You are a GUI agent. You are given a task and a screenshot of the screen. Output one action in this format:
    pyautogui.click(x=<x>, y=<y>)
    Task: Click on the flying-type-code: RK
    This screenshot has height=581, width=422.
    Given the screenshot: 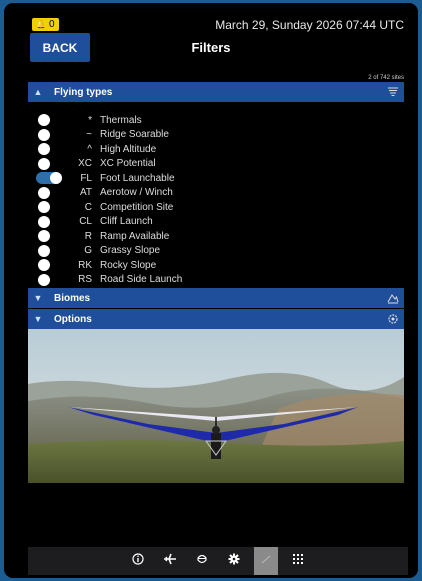 What is the action you would take?
    pyautogui.click(x=85, y=265)
    